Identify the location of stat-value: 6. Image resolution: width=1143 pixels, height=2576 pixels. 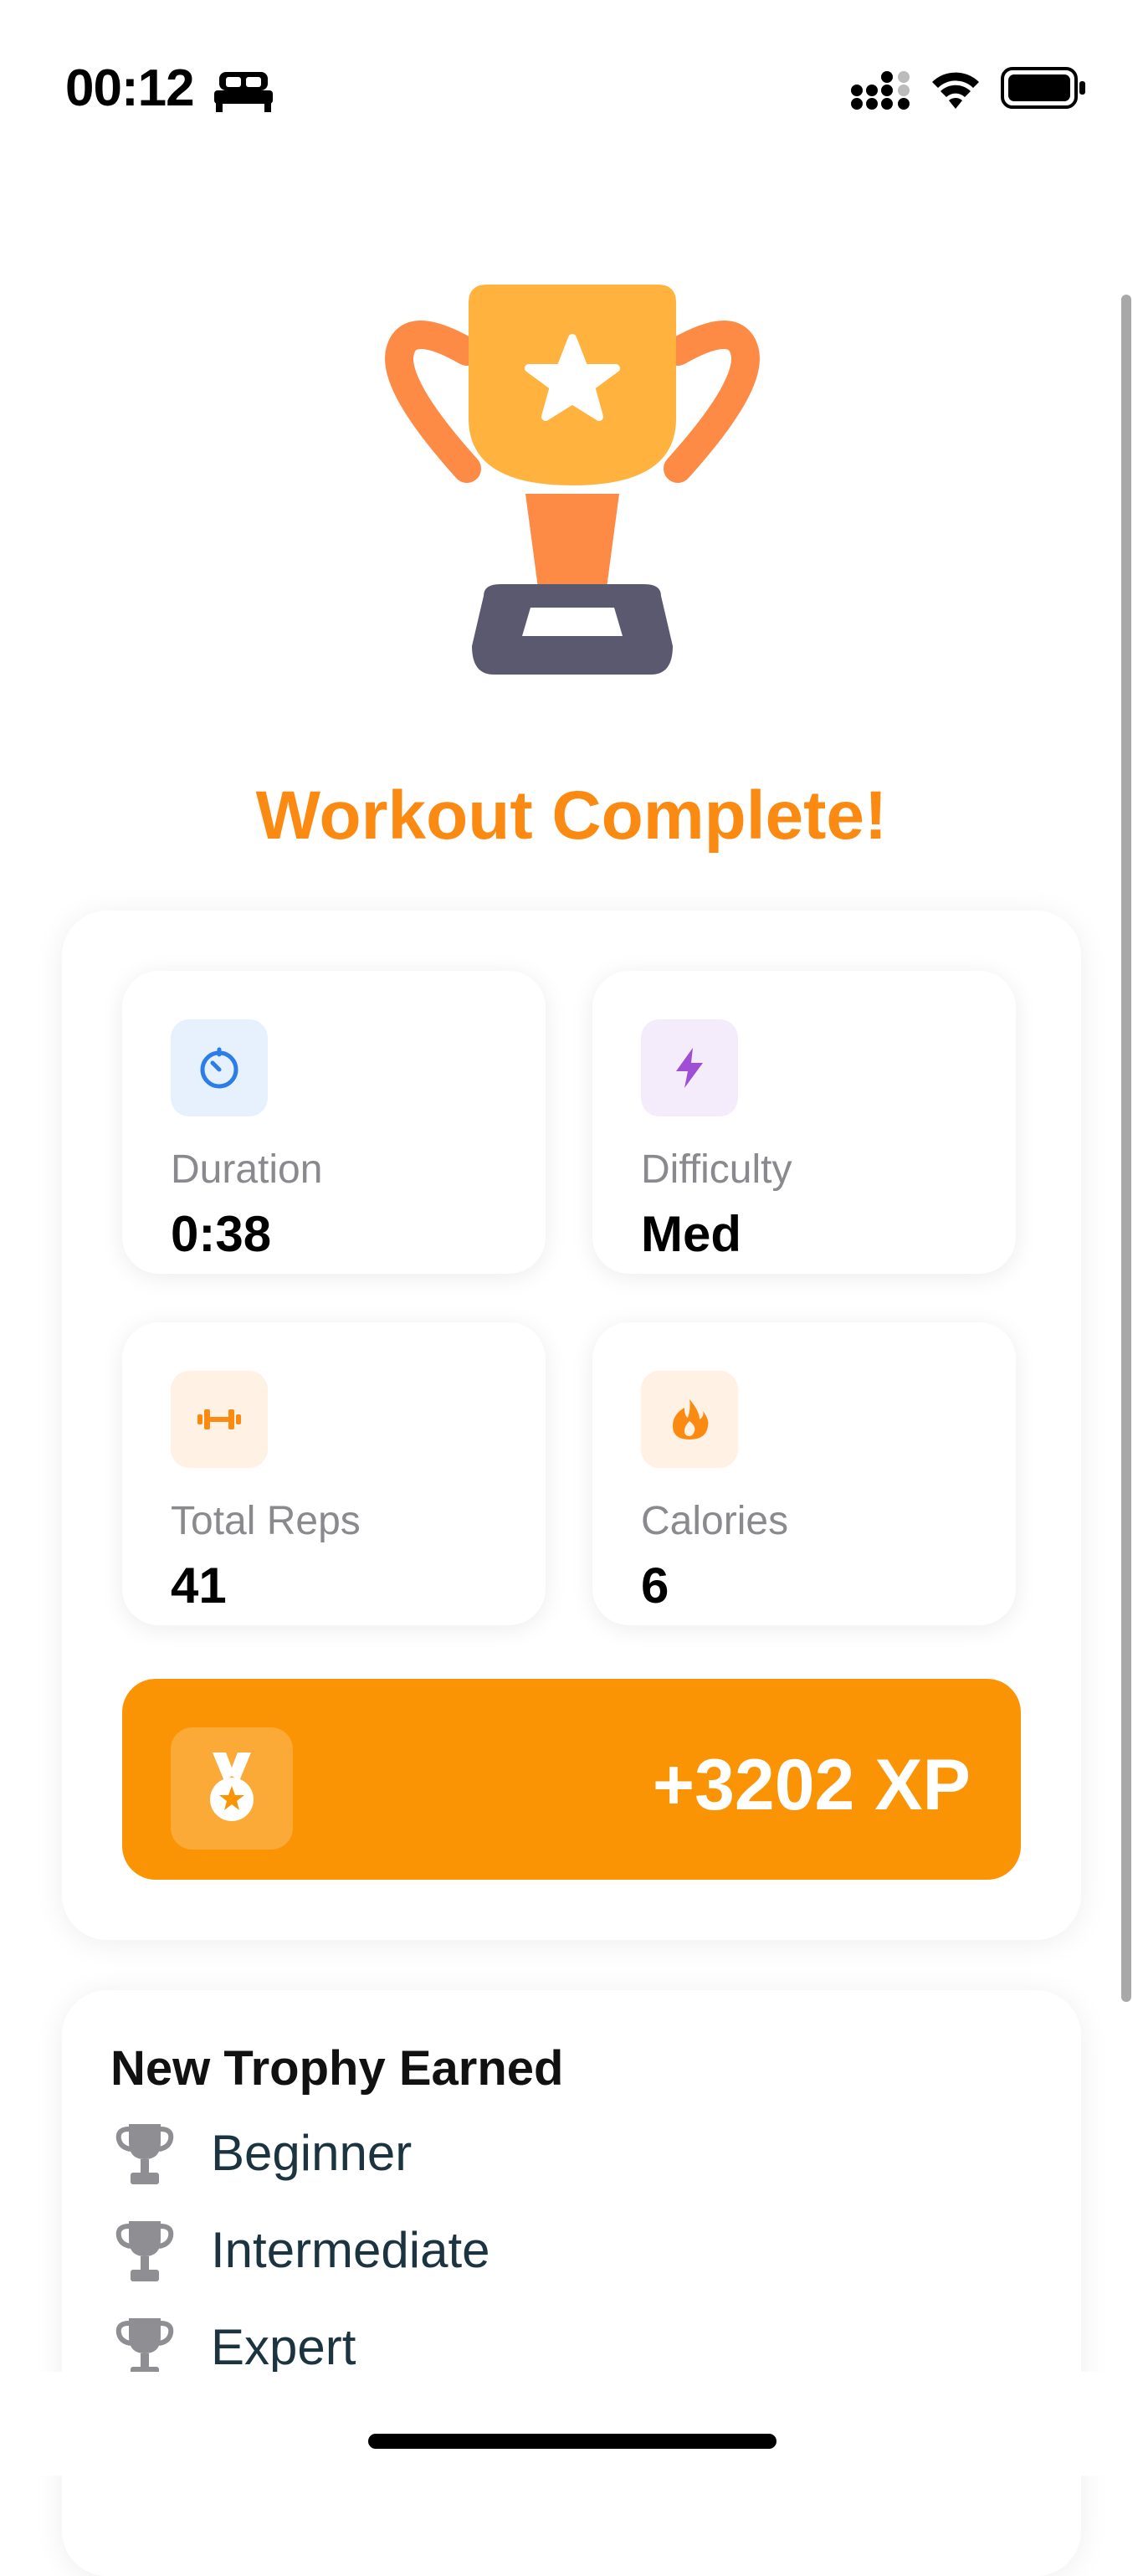
(655, 1585).